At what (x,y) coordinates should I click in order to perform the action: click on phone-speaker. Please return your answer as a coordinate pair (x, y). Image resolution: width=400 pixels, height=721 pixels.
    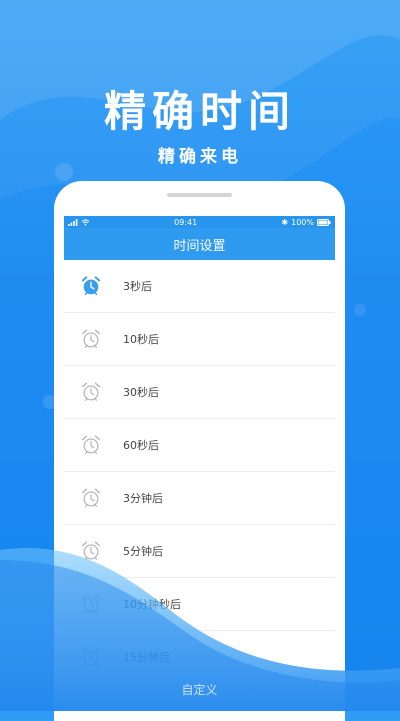
    Looking at the image, I should click on (199, 195).